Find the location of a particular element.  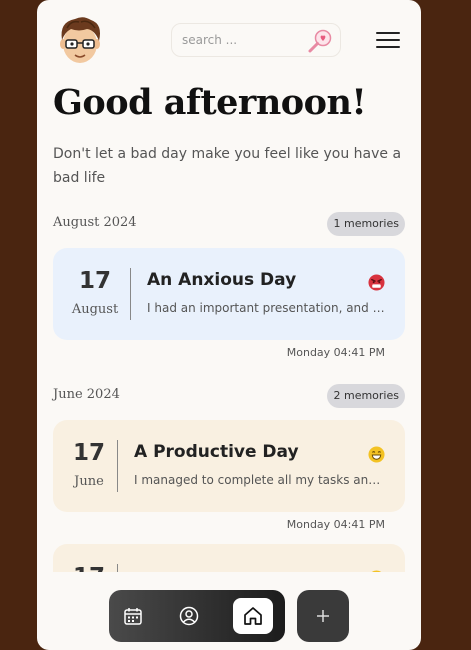

calendar-icon is located at coordinates (133, 616).